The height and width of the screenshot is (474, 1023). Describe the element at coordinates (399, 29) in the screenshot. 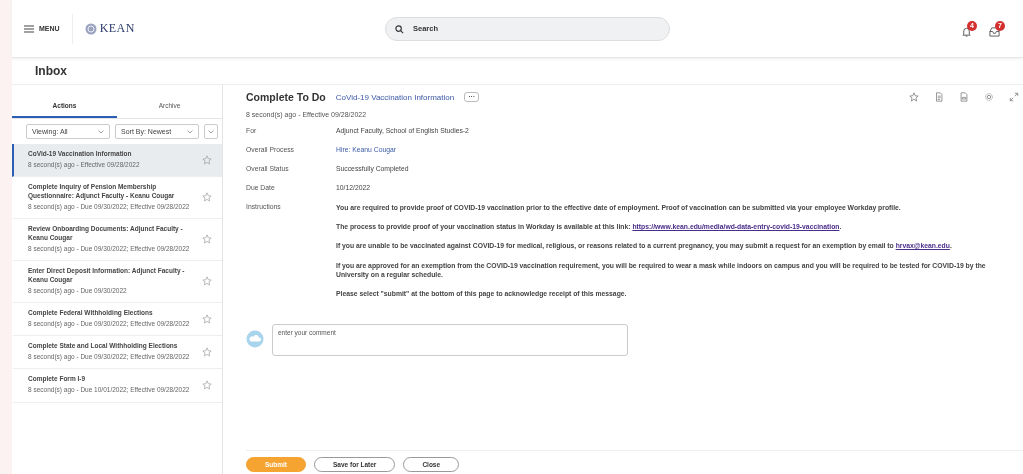

I see `search-icon` at that location.